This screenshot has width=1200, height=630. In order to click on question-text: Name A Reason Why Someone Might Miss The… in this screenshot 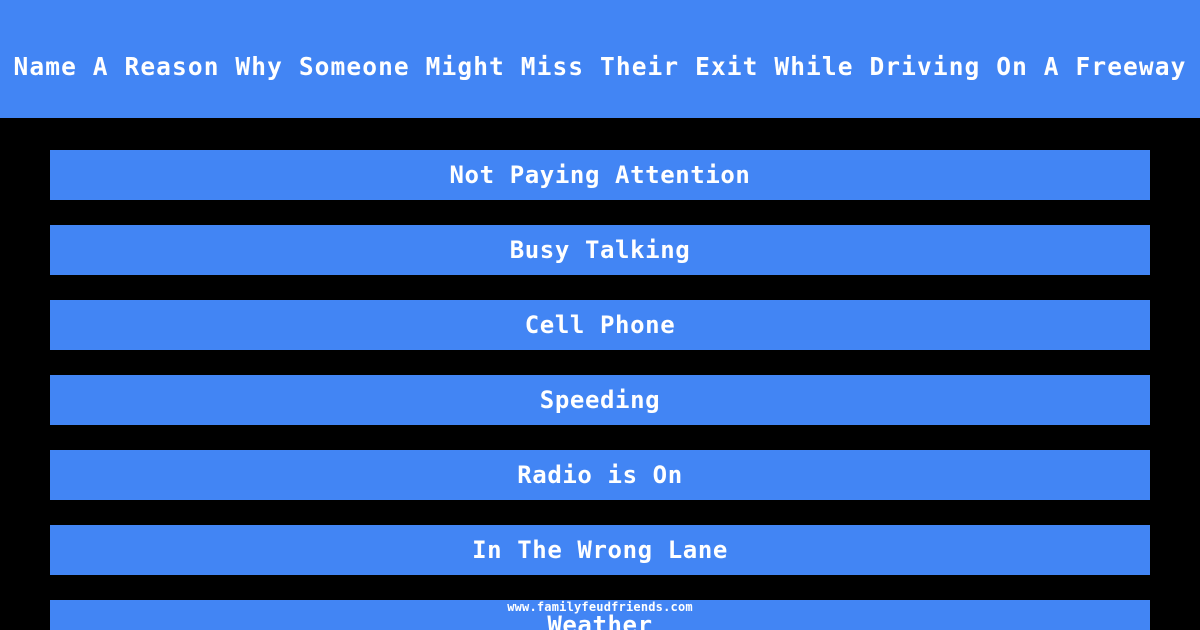, I will do `click(600, 66)`.